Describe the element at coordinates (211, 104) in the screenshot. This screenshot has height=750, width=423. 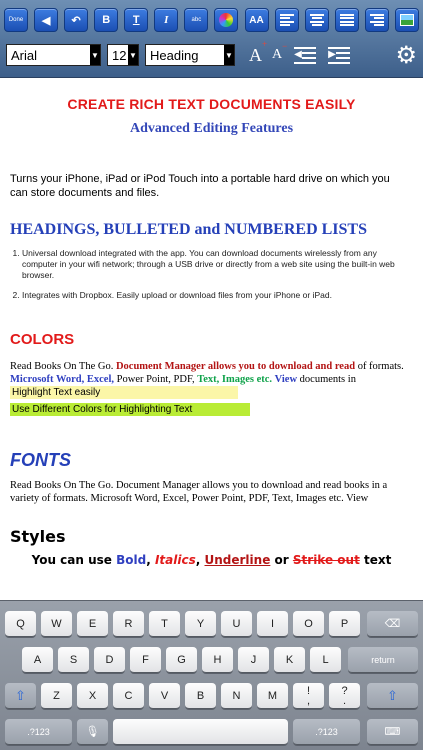
I see `document-title: CREATE RICH TEXT DOCUMENTS EASILY` at that location.